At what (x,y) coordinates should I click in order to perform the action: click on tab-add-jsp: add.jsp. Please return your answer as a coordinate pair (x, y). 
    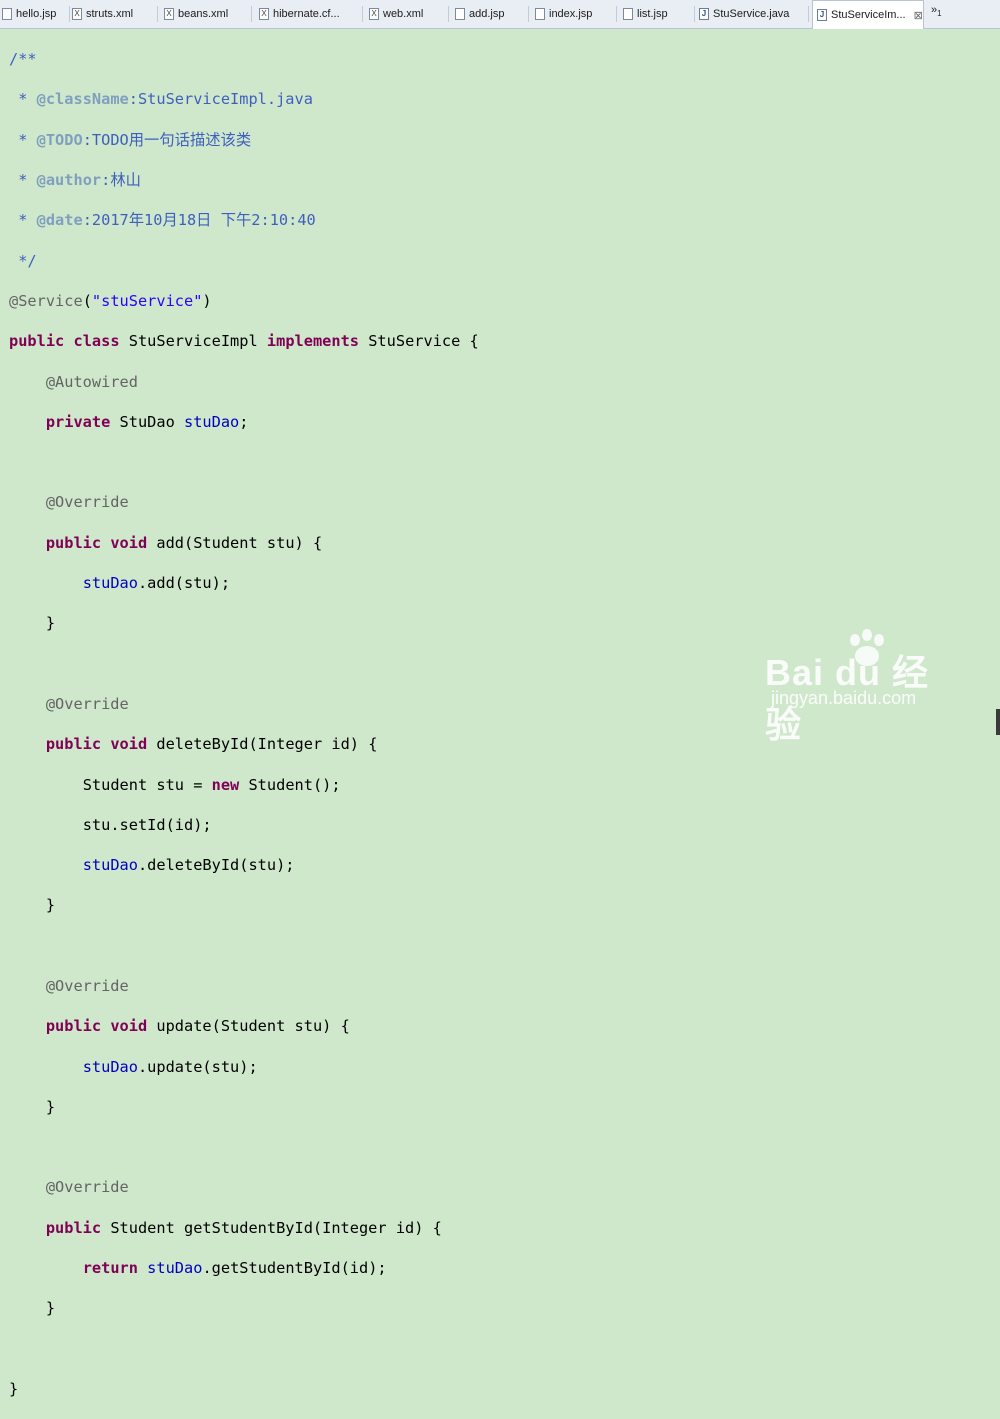
    Looking at the image, I should click on (492, 14).